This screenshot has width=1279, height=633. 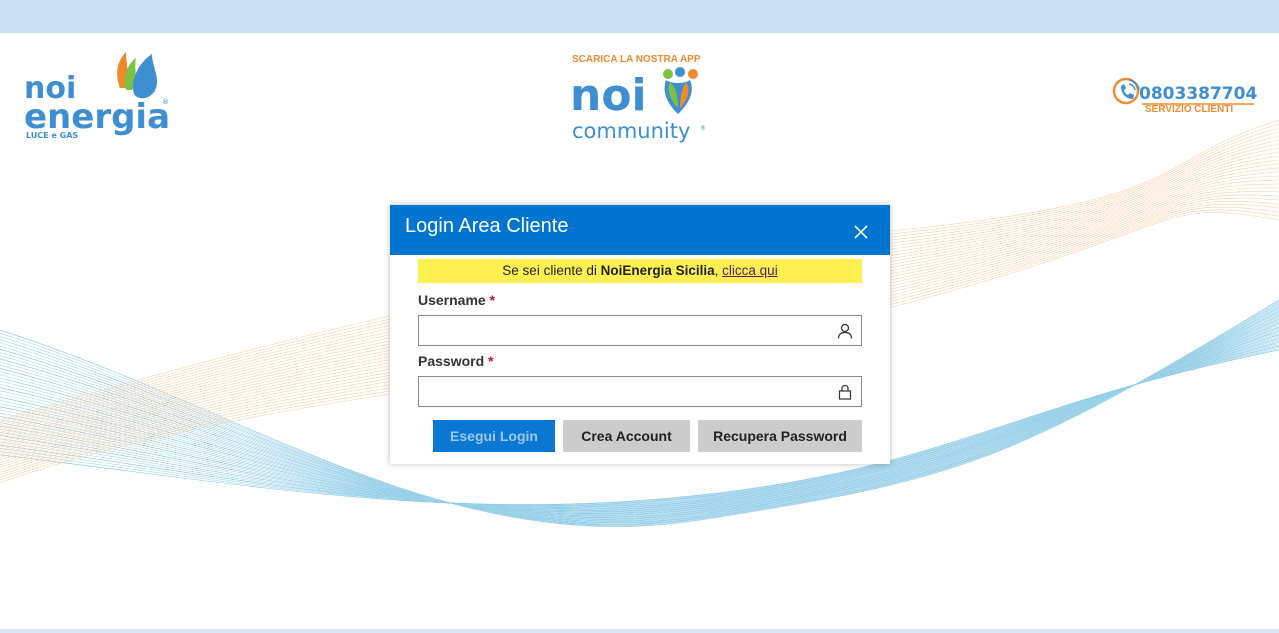 I want to click on notice-link: clicca qui, so click(x=750, y=270).